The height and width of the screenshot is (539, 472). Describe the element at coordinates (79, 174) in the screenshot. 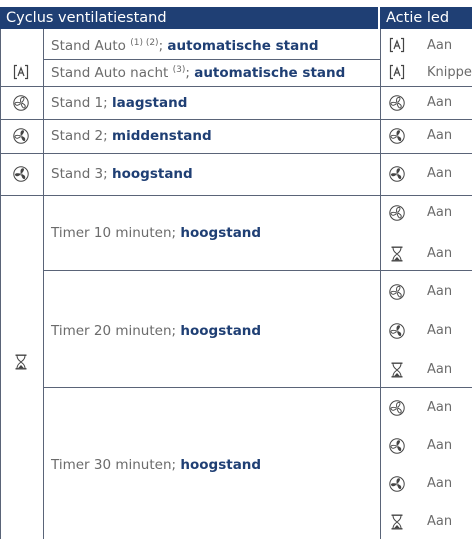

I see `stand-3-label: Stand 3;` at that location.